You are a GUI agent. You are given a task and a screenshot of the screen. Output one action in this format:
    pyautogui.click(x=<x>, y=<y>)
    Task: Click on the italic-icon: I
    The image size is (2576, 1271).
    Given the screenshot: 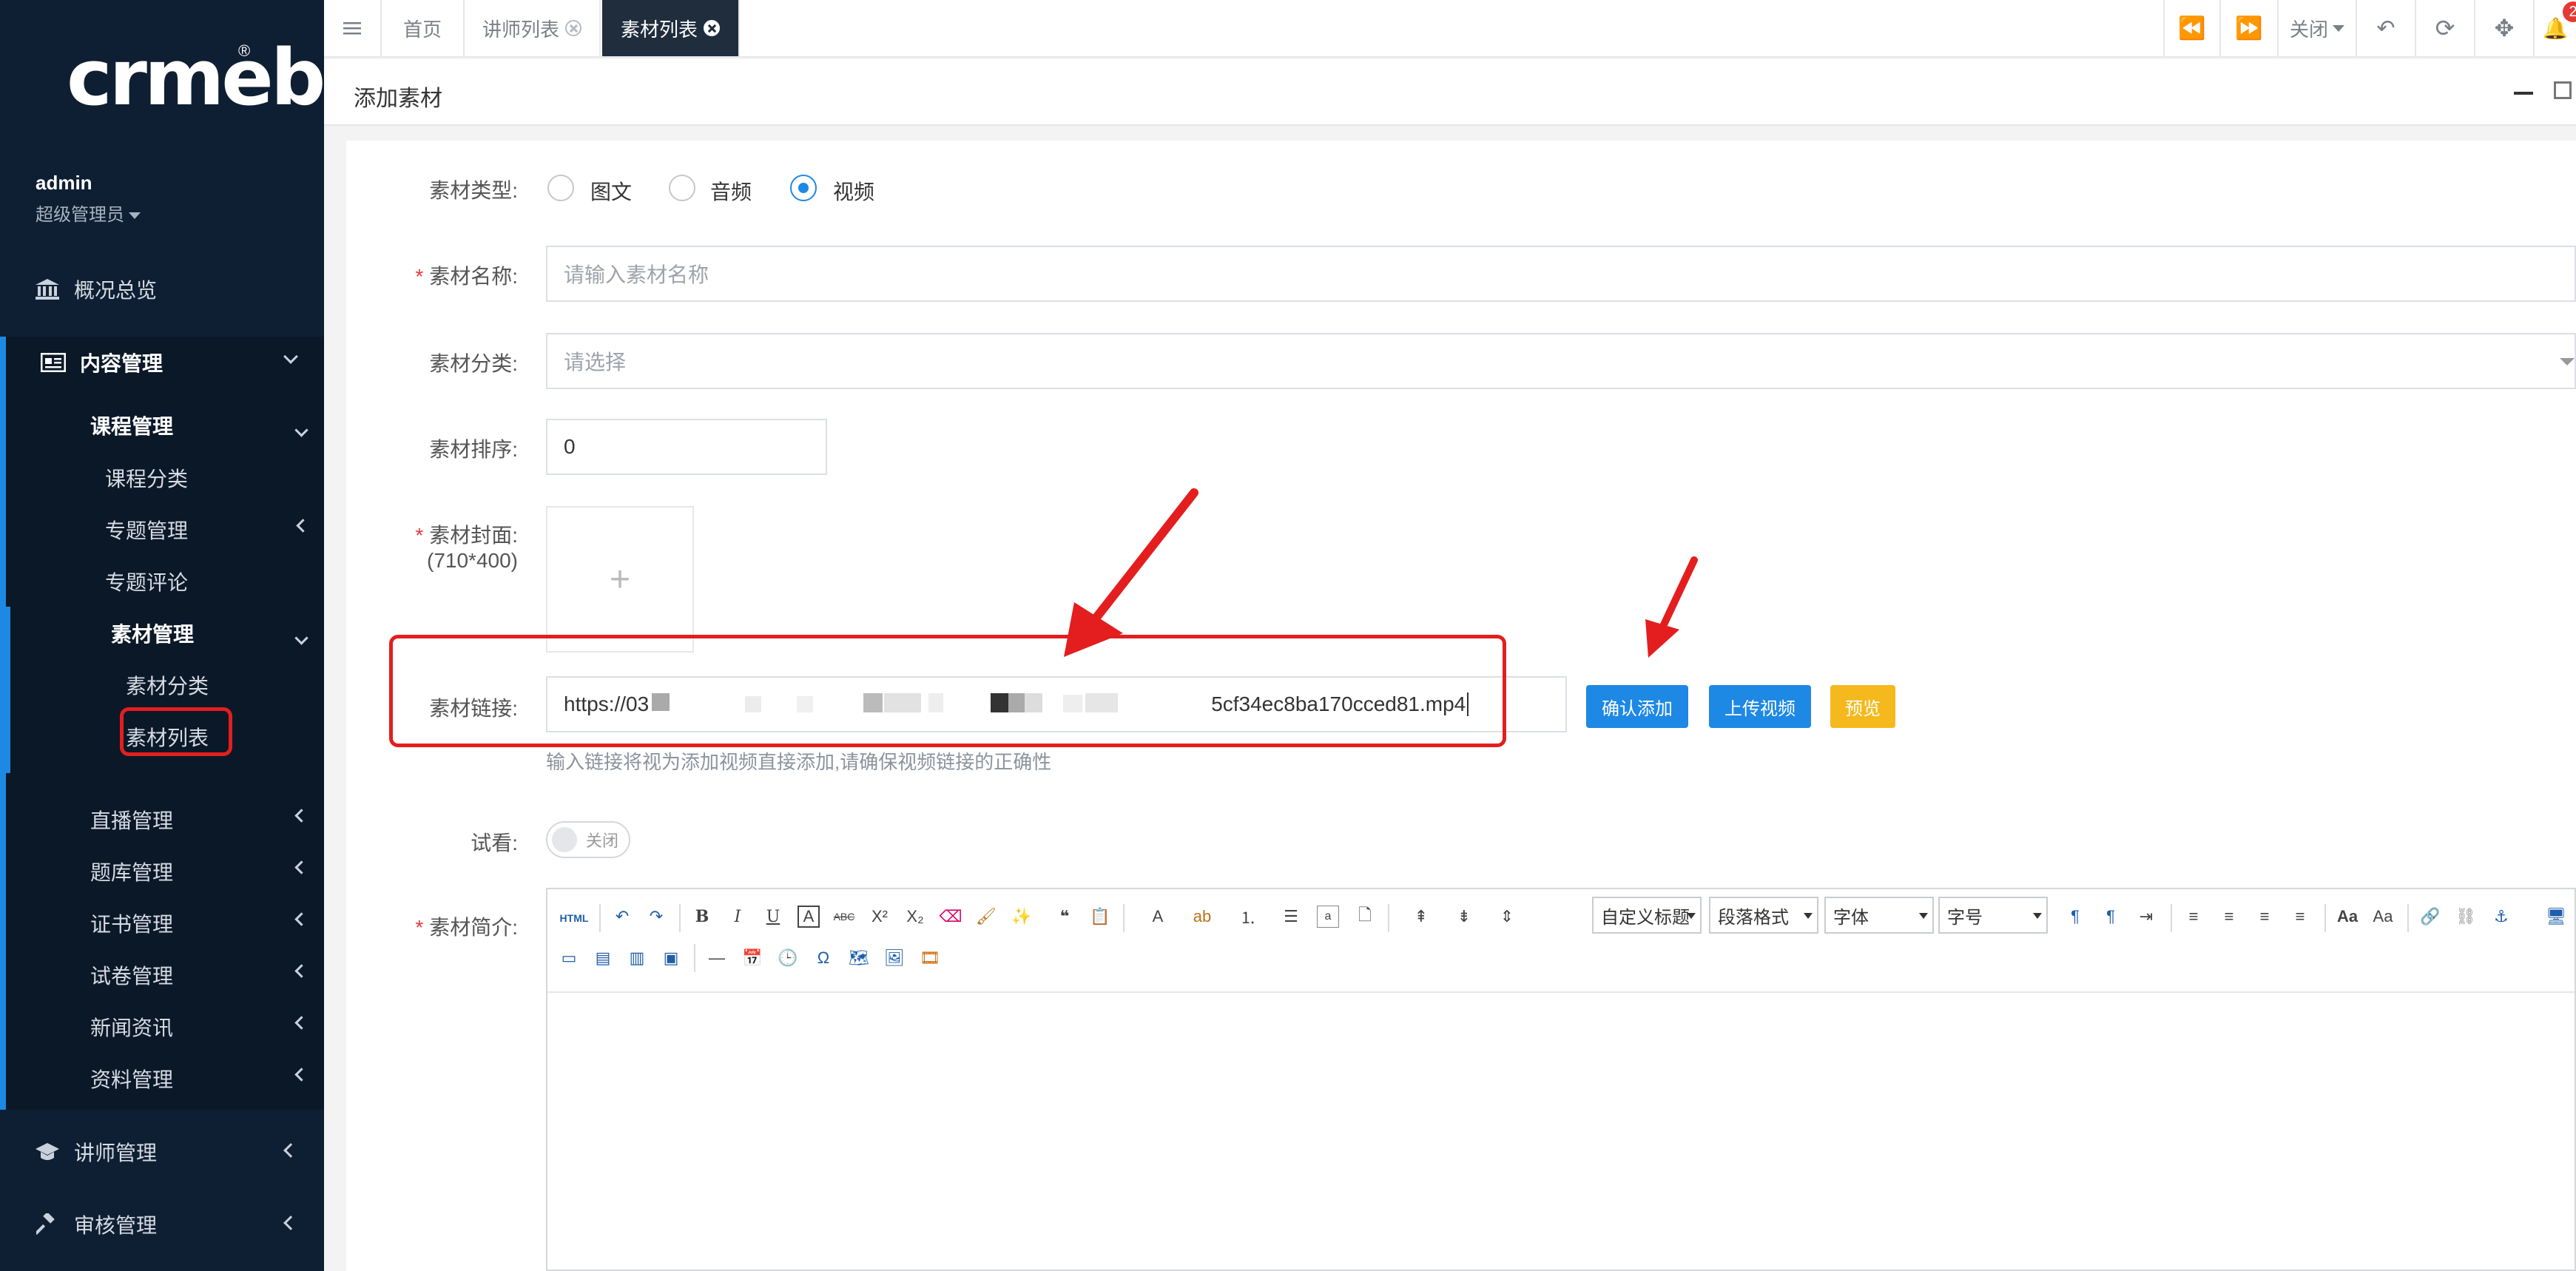 What is the action you would take?
    pyautogui.click(x=737, y=917)
    